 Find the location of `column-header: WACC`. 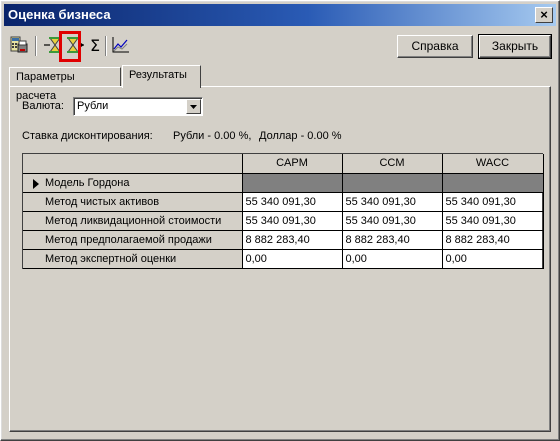

column-header: WACC is located at coordinates (493, 164).